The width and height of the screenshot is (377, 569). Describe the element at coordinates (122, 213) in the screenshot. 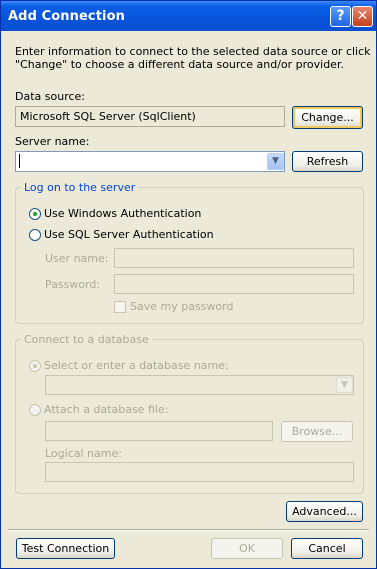

I see `windows-auth-label: Use Windows Authentication` at that location.